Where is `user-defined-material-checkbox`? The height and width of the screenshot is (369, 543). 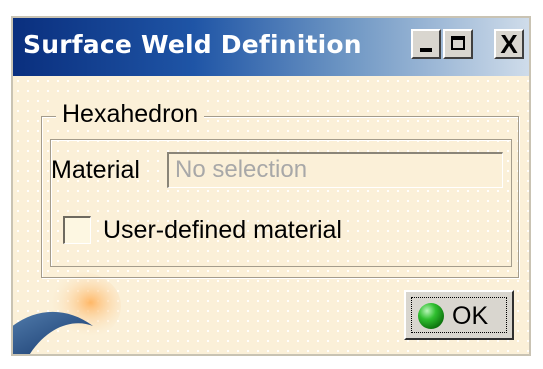 user-defined-material-checkbox is located at coordinates (77, 230).